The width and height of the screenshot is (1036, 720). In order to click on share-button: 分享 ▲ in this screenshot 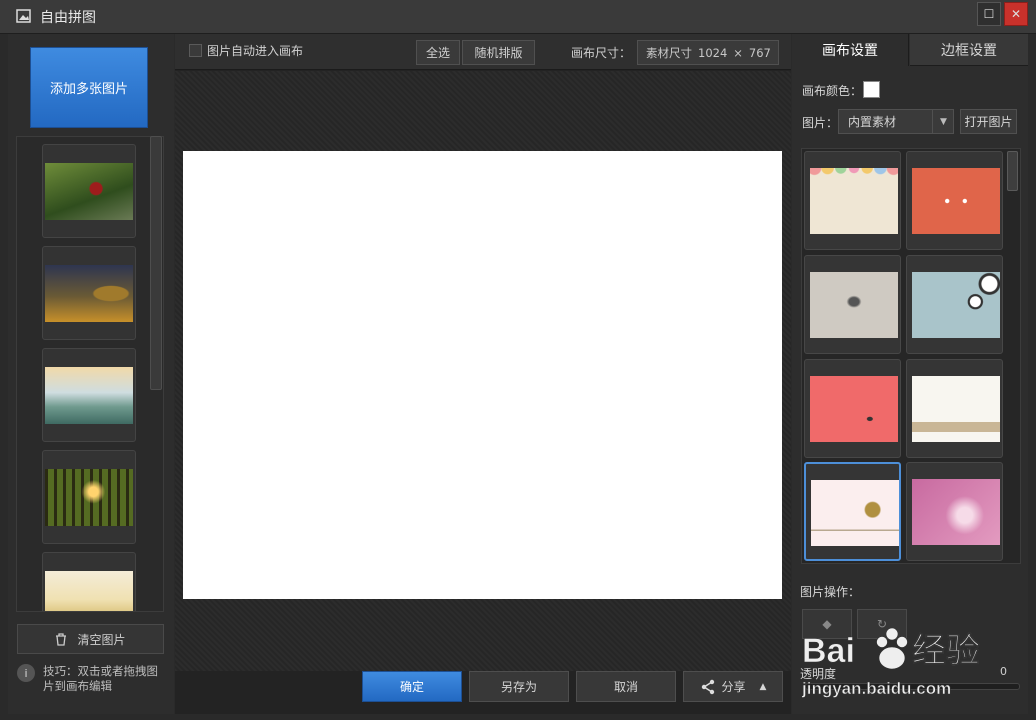, I will do `click(733, 686)`.